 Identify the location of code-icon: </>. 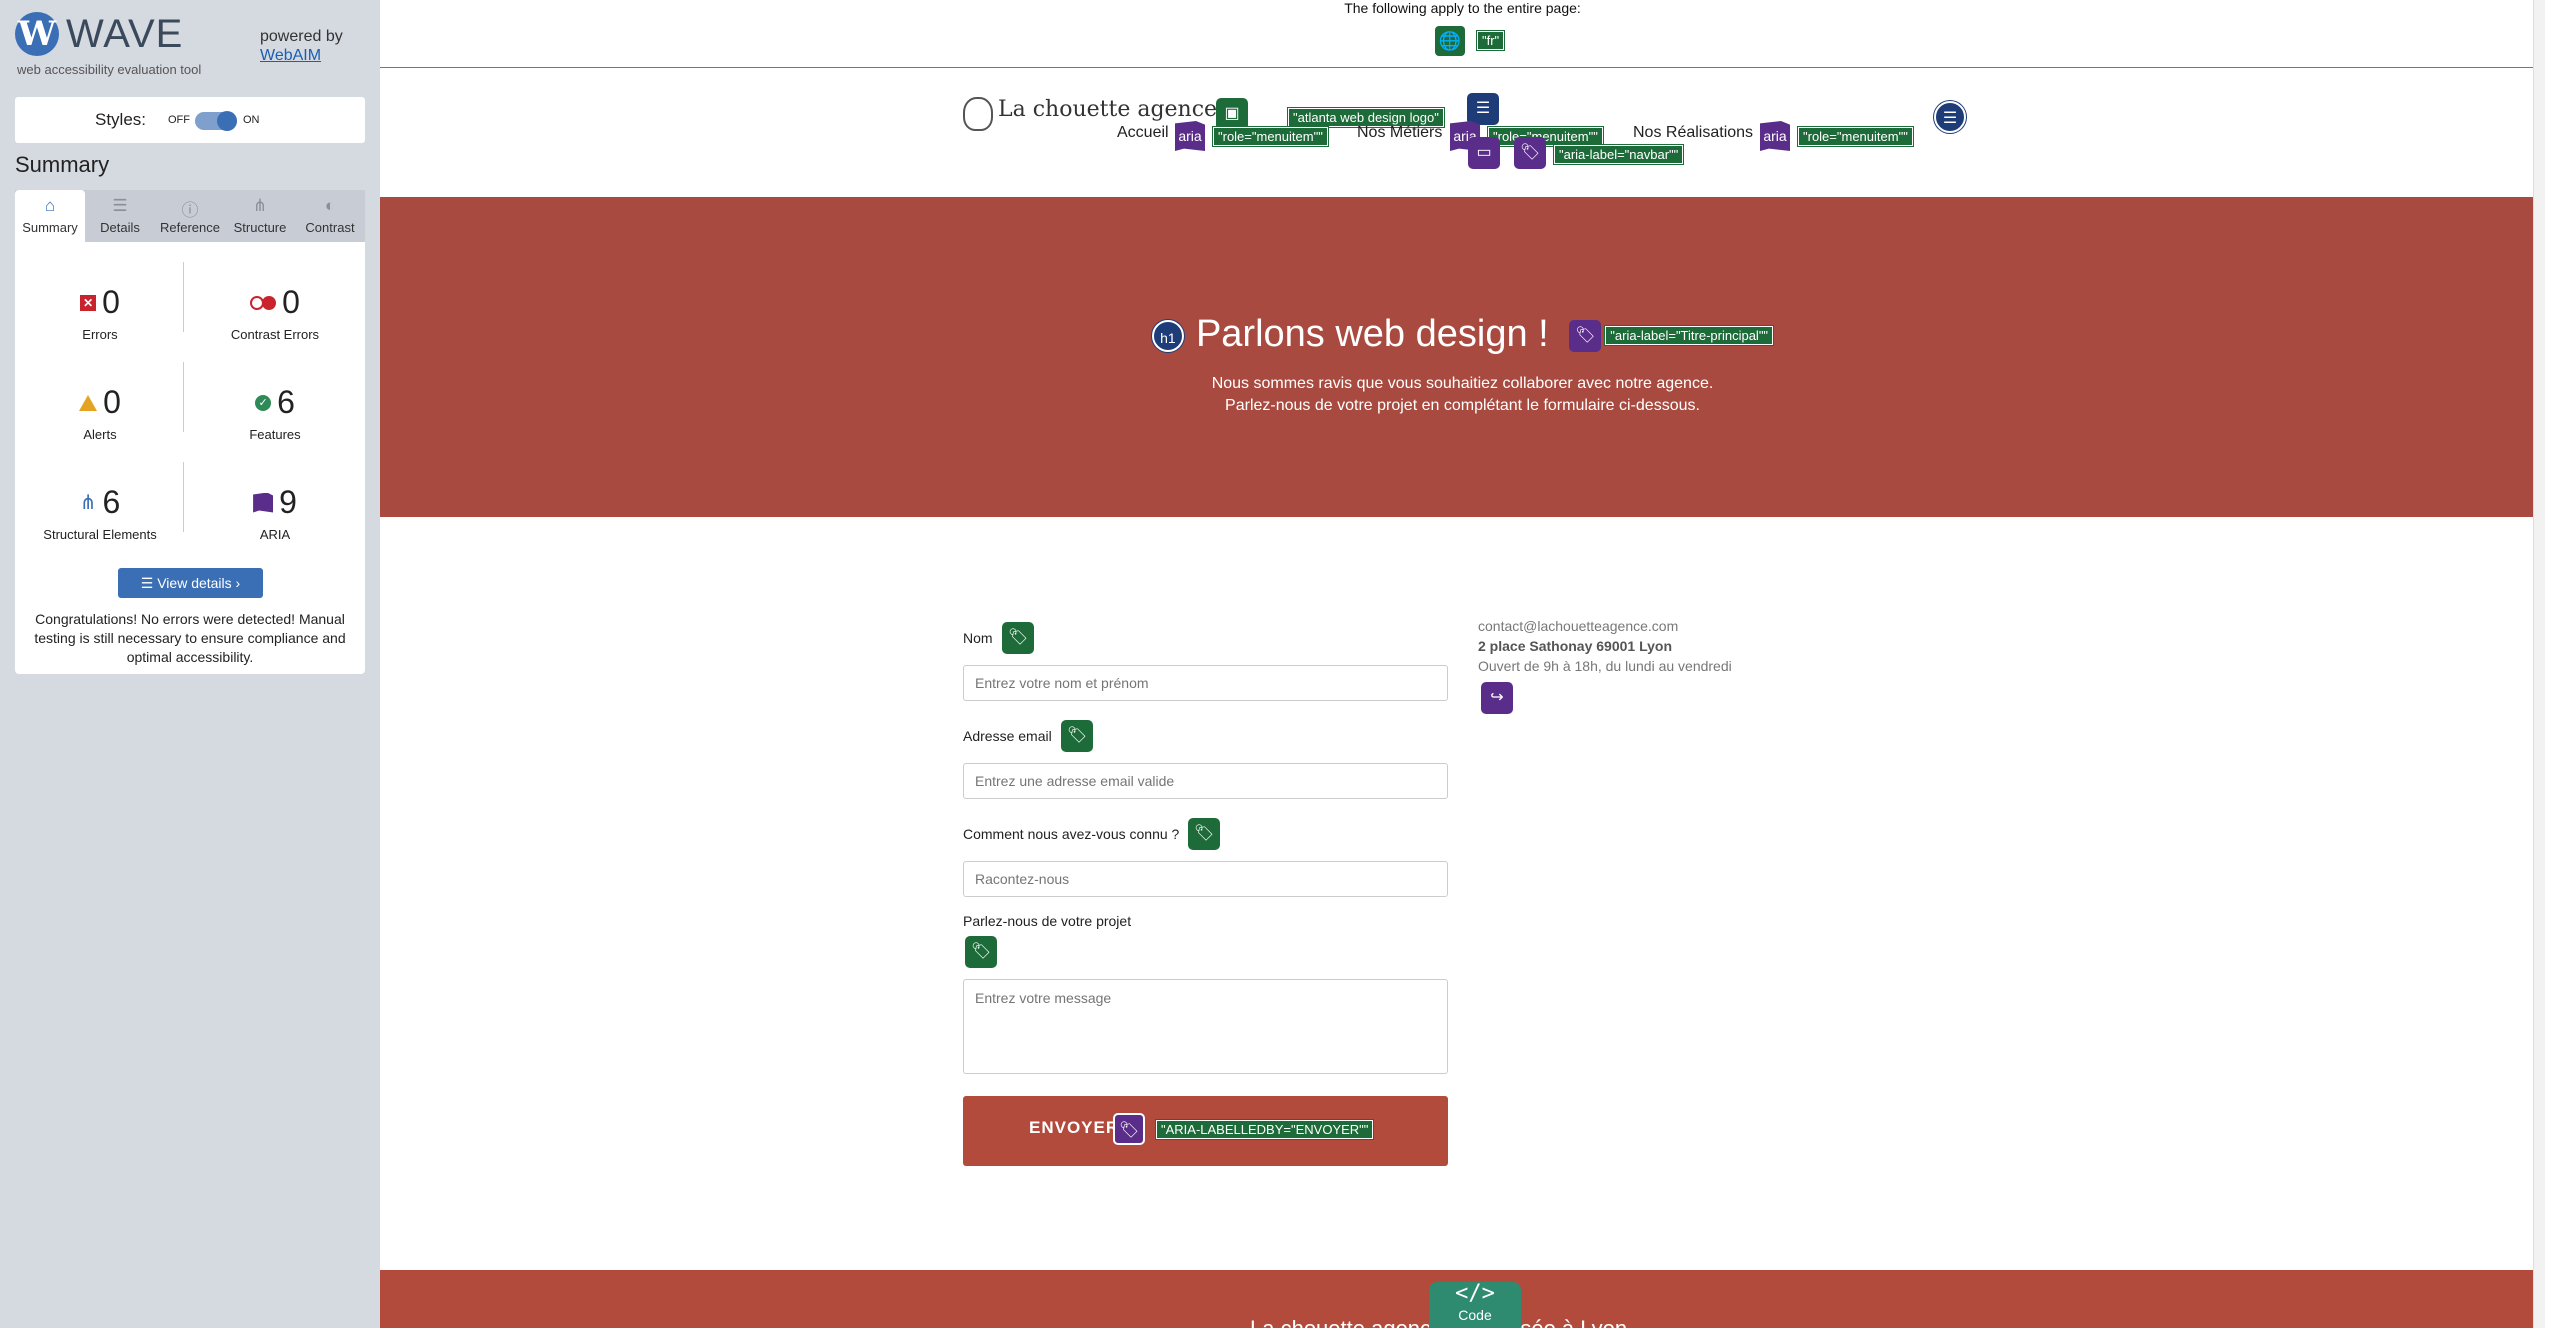
(1475, 1293).